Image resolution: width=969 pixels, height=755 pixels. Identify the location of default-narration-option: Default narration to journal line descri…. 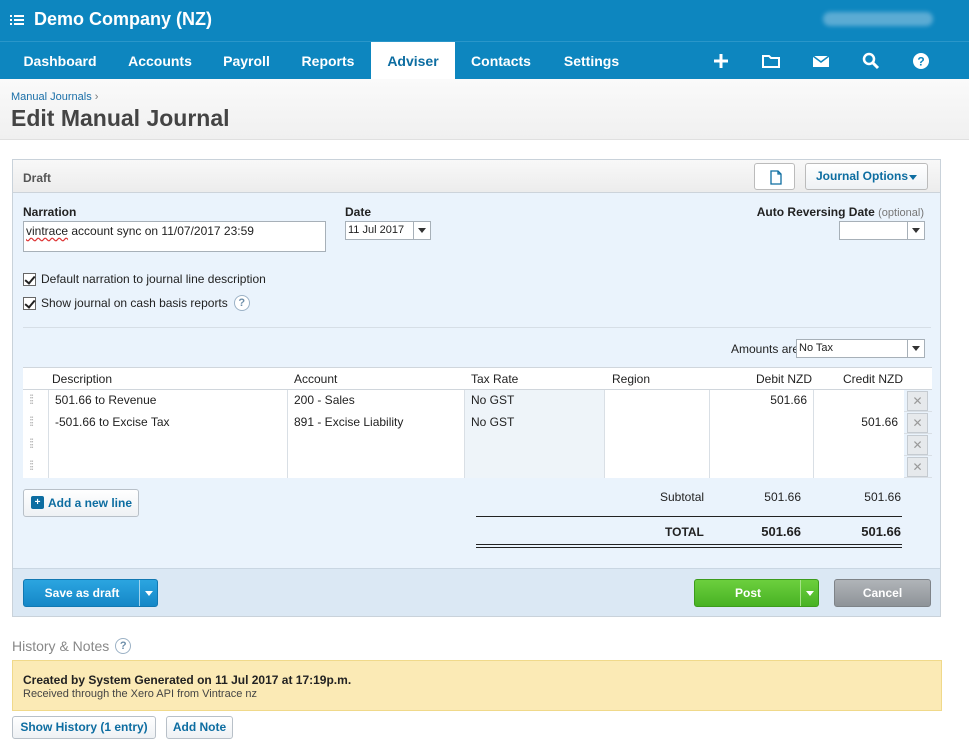
(144, 279).